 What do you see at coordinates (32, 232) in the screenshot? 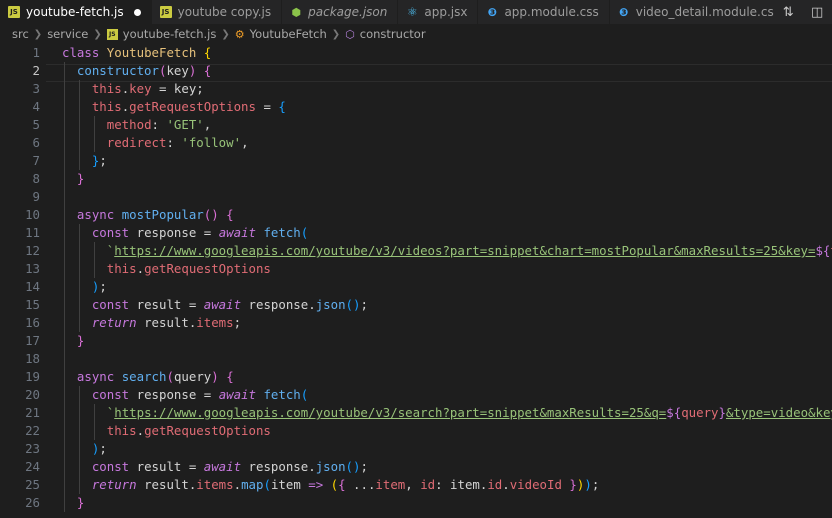
I see `line-number: 11` at bounding box center [32, 232].